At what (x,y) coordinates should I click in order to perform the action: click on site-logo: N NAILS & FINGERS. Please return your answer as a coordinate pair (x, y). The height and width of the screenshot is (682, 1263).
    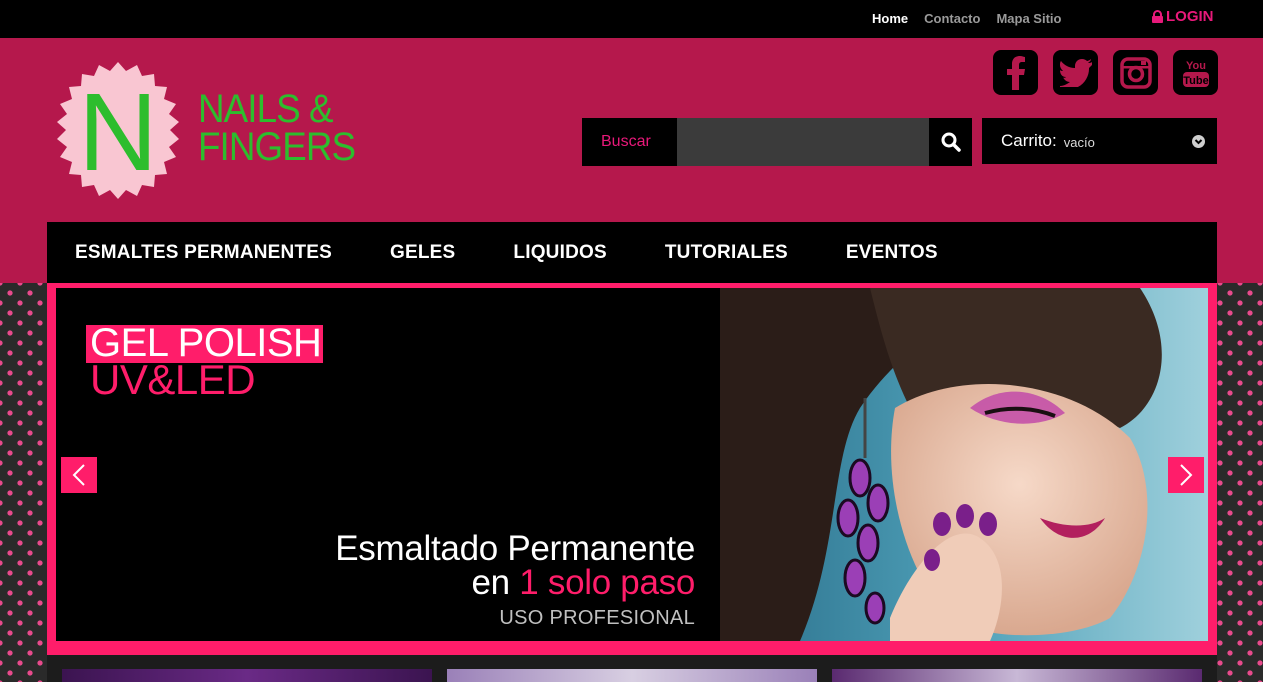
    Looking at the image, I should click on (220, 132).